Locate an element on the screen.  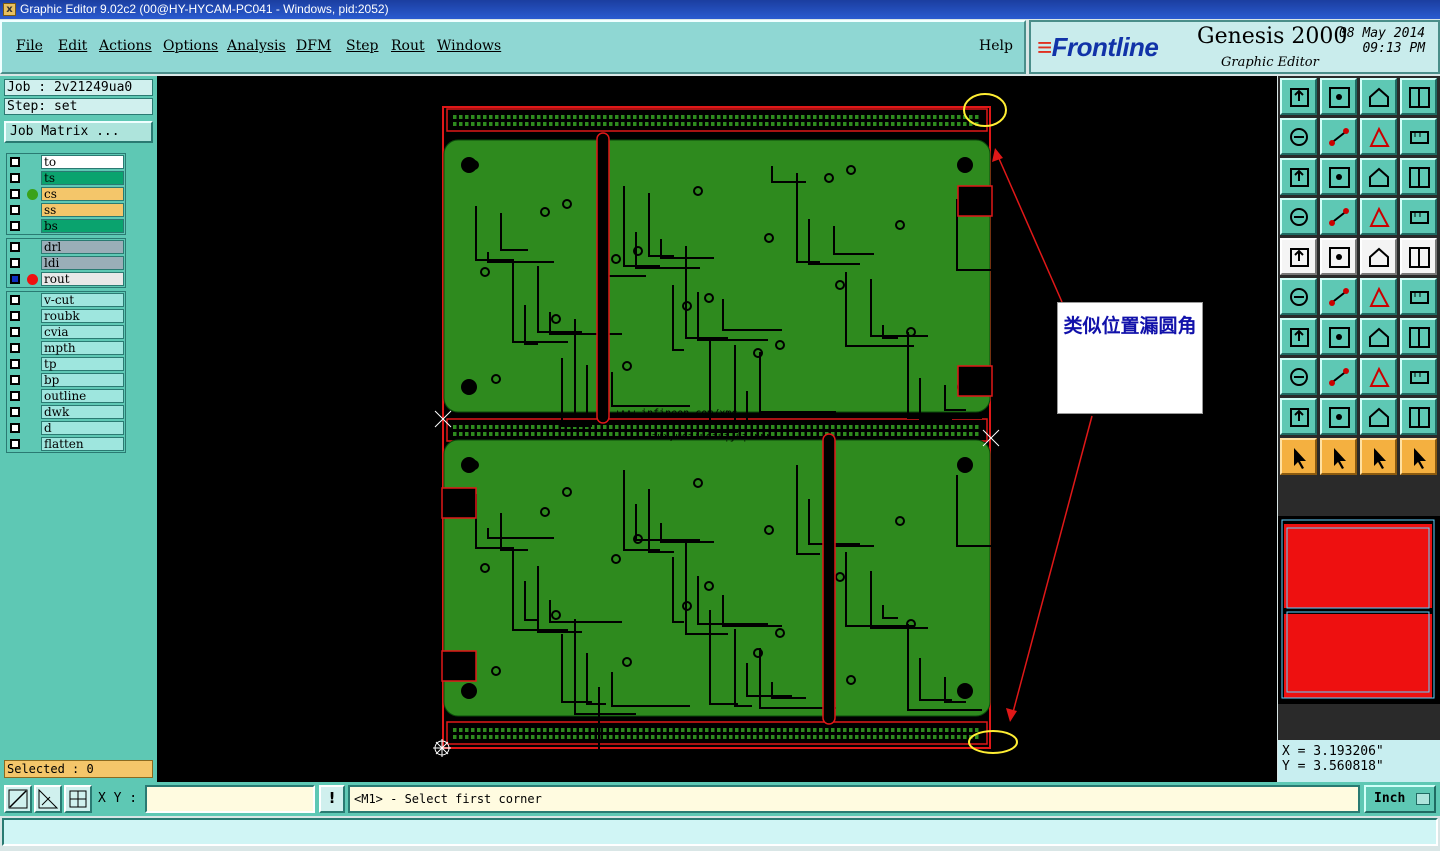
zoom-box-button is located at coordinates (18, 799).